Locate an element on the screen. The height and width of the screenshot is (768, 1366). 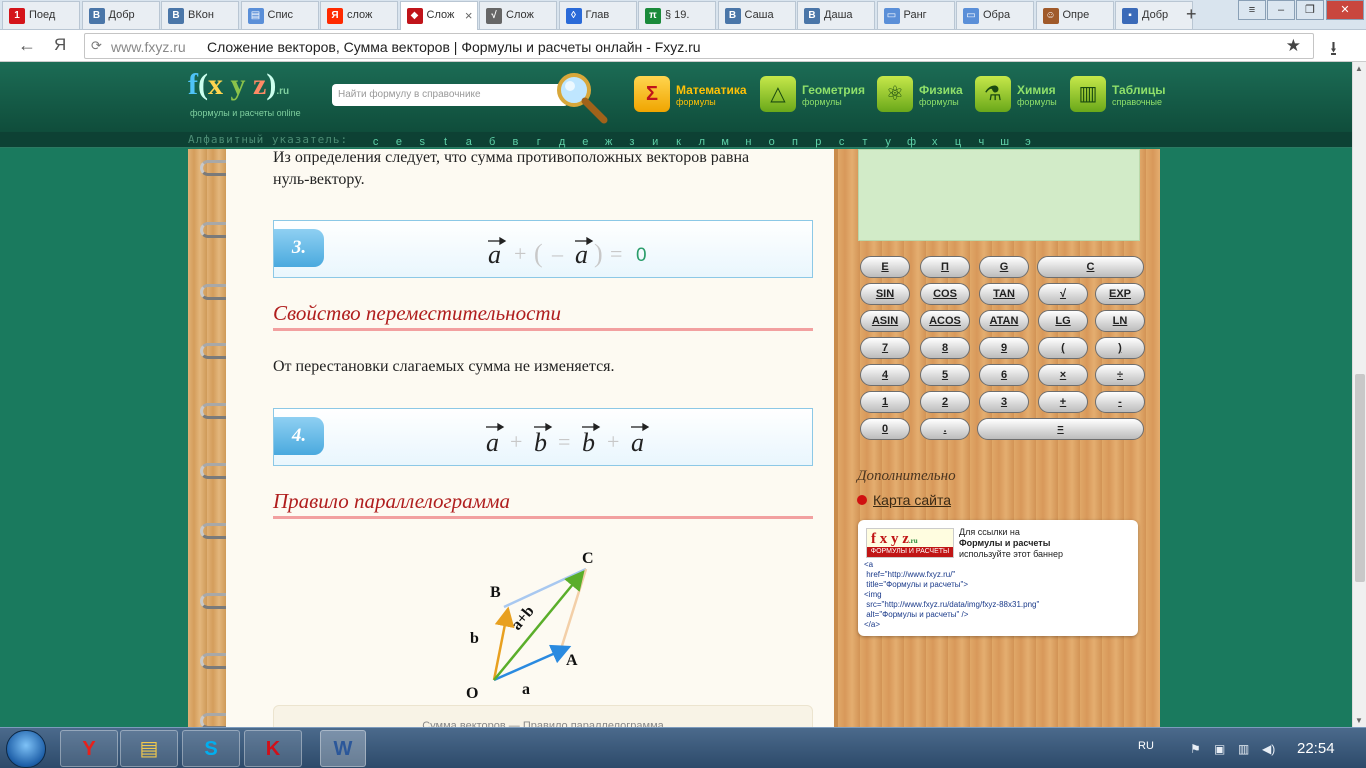
alphabet-letter: ш is located at coordinates (1004, 142).